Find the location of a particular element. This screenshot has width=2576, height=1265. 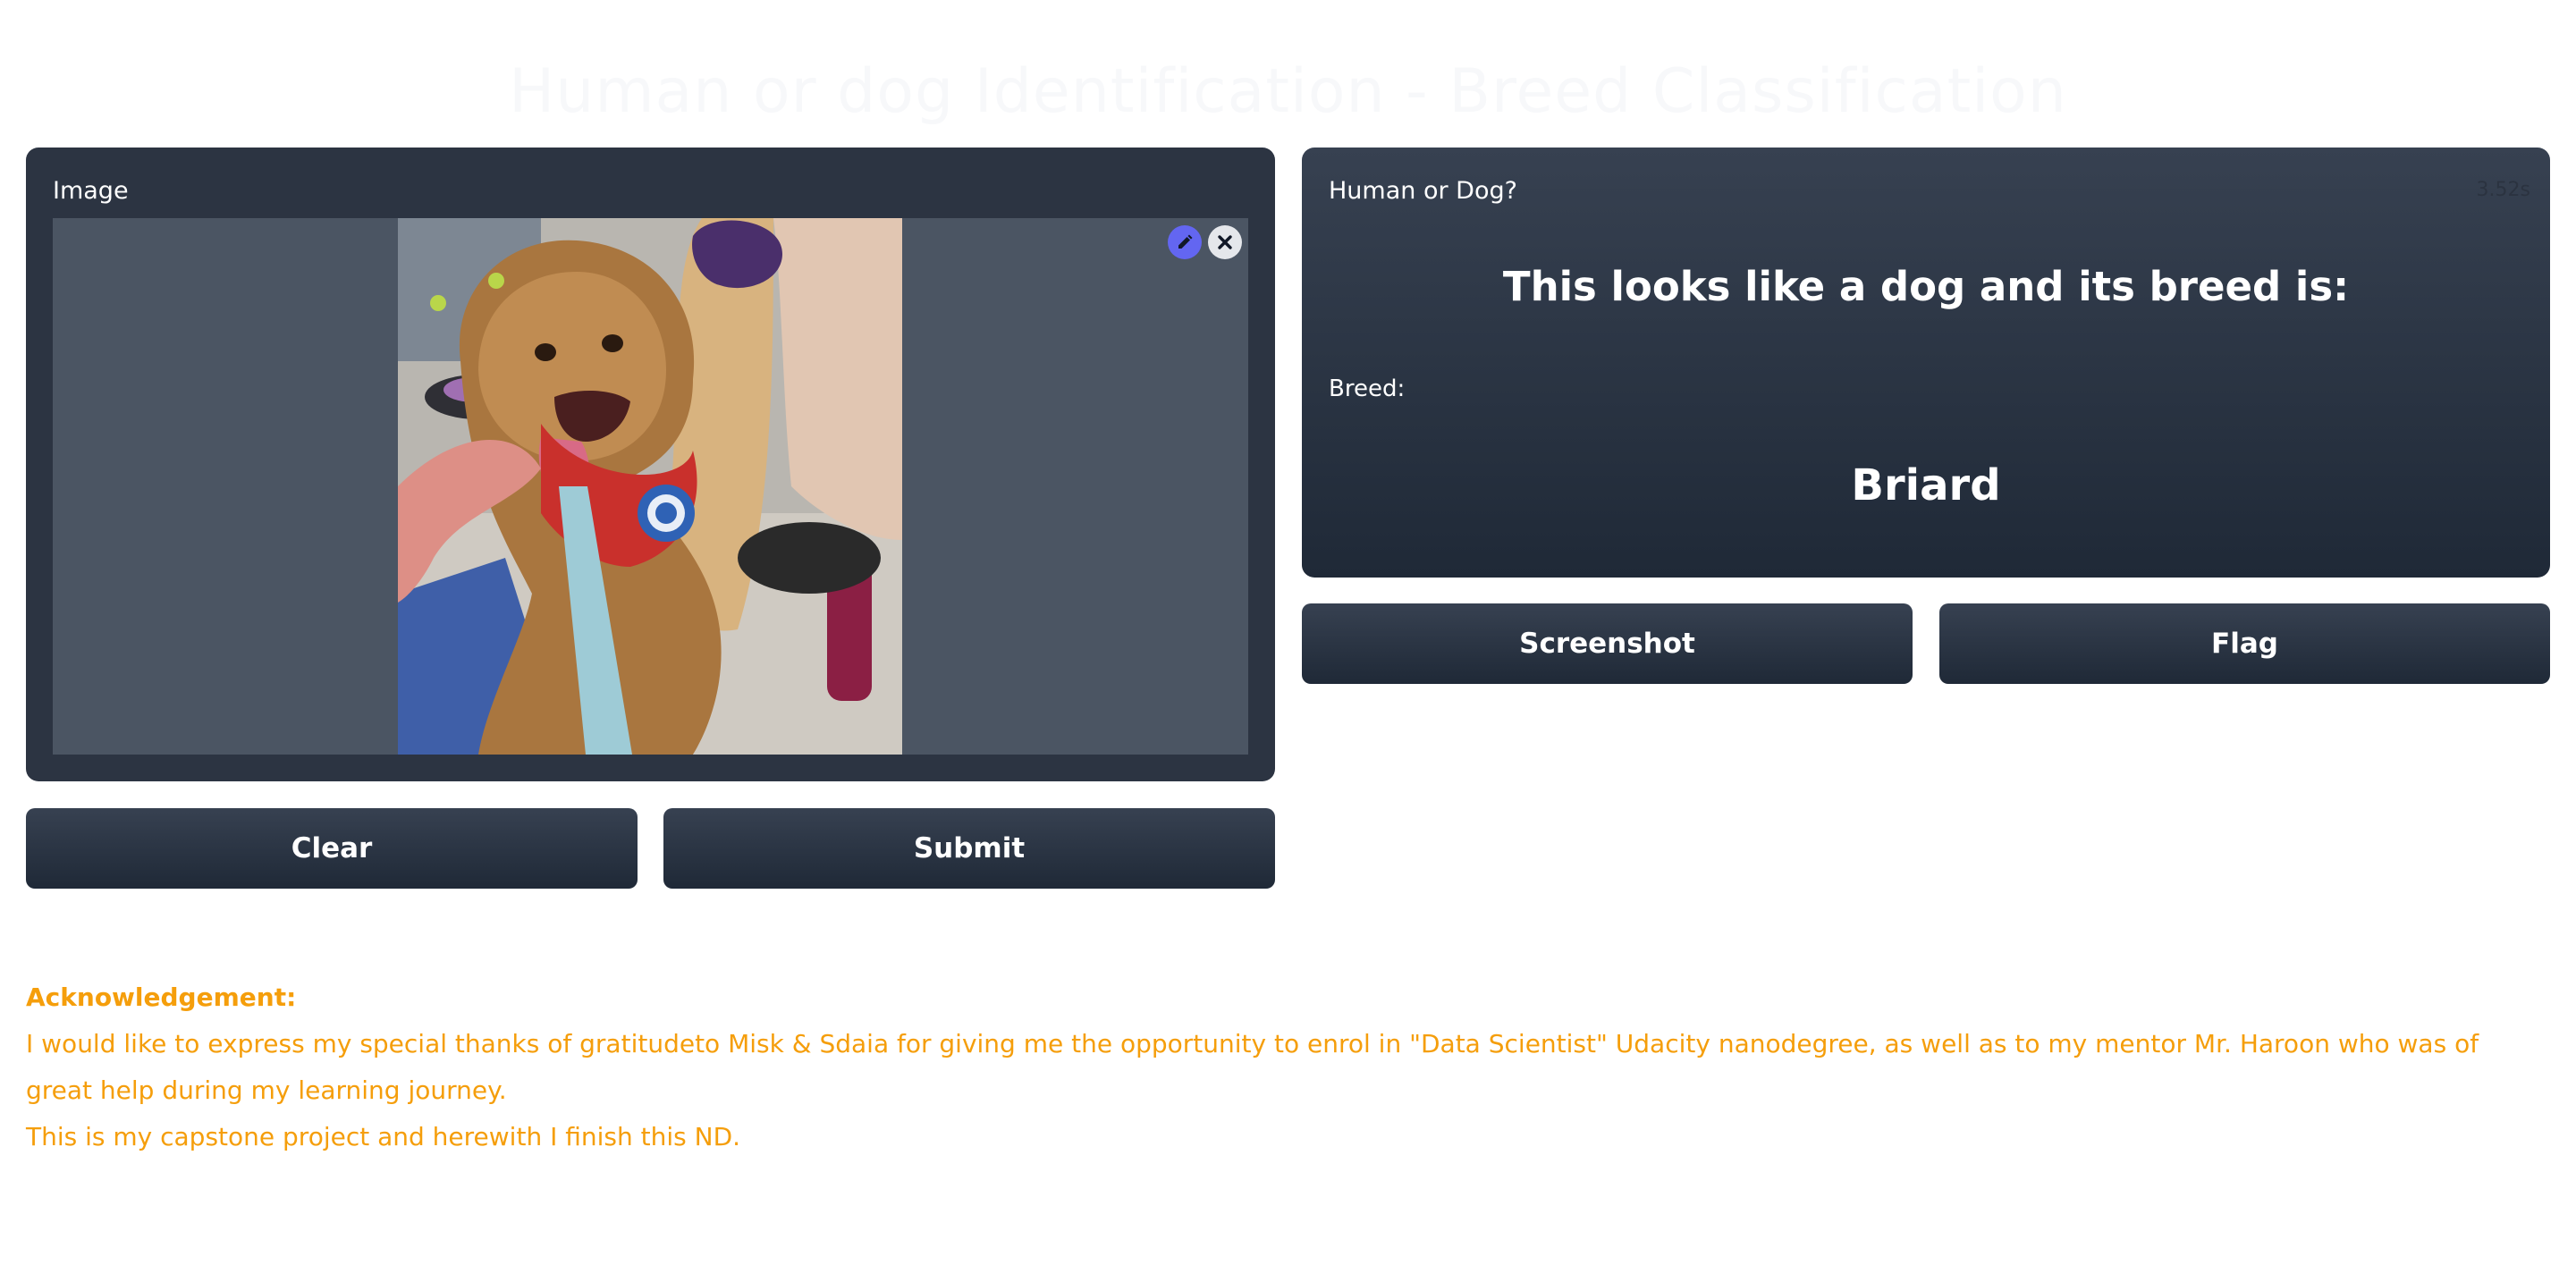

pencil-icon is located at coordinates (1185, 241).